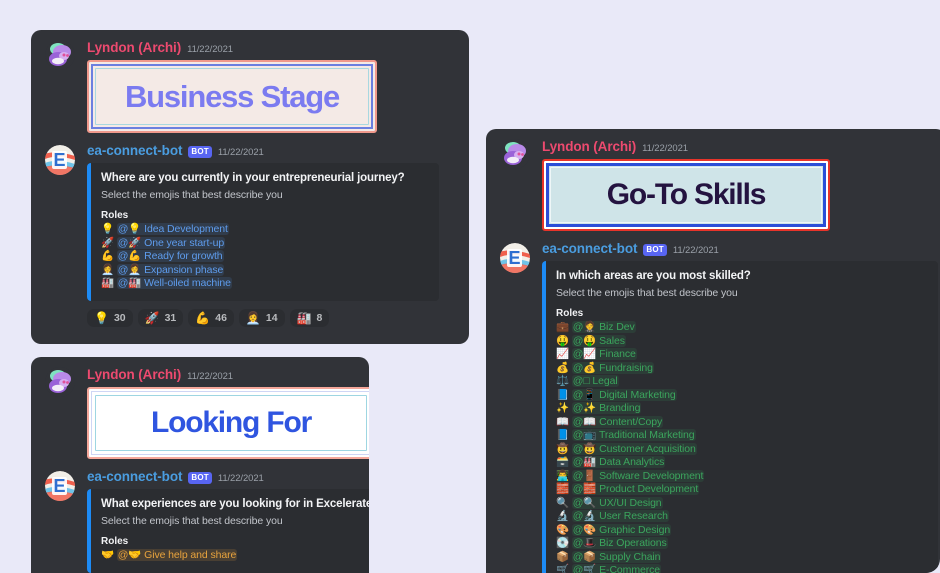 The image size is (940, 573). Describe the element at coordinates (264, 270) in the screenshot. I see `role-row: 👩‍💼 @👩‍💼 Expansion phase` at that location.